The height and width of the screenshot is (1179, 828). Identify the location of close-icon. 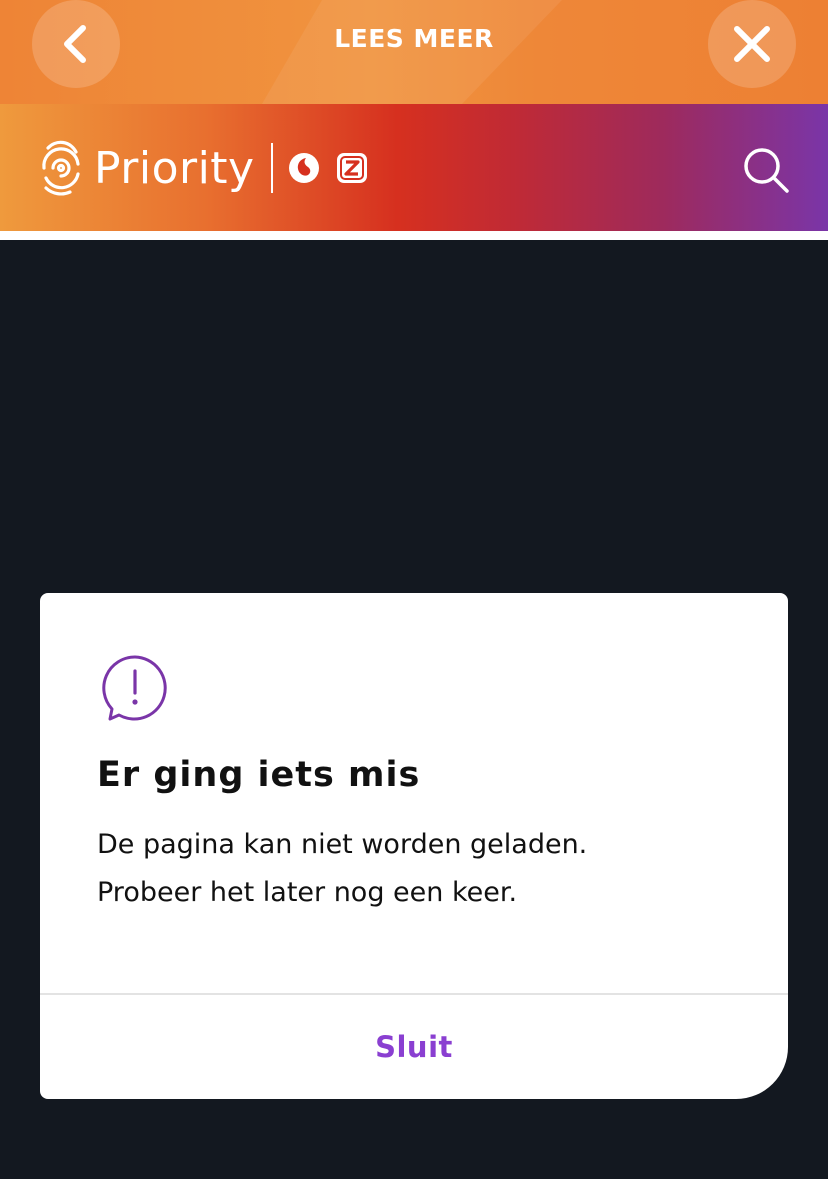
(752, 44).